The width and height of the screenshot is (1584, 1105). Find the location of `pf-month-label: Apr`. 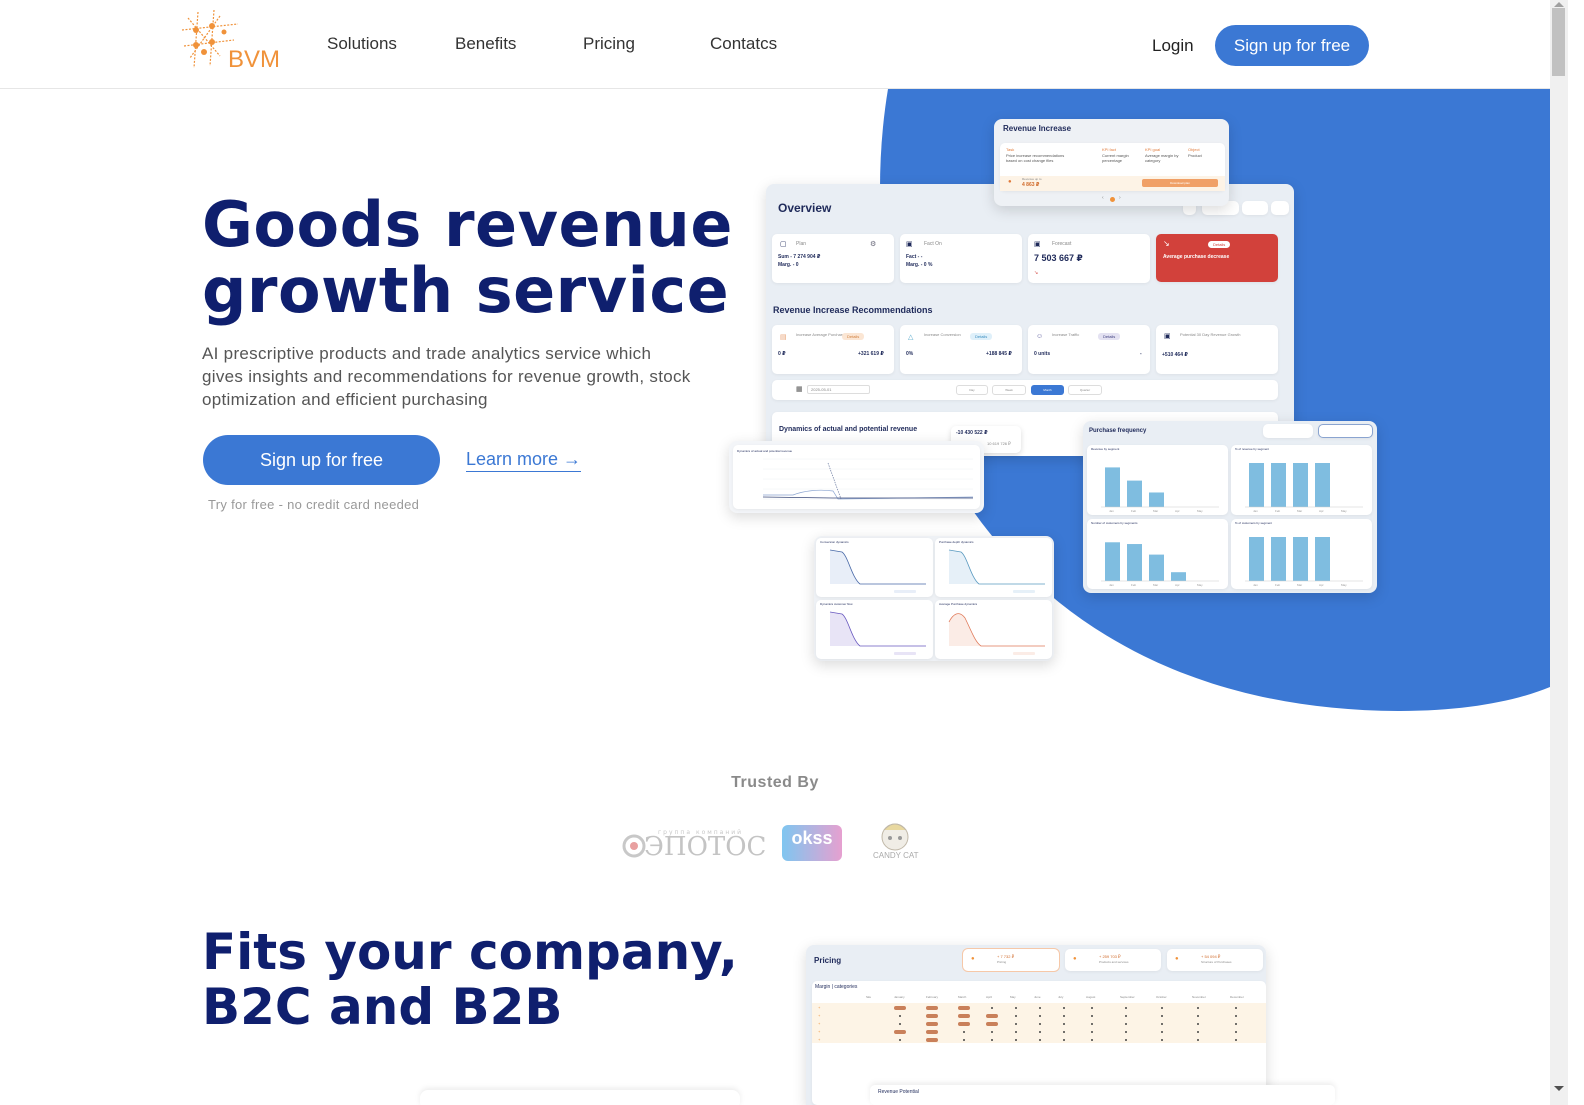

pf-month-label: Apr is located at coordinates (1177, 511).